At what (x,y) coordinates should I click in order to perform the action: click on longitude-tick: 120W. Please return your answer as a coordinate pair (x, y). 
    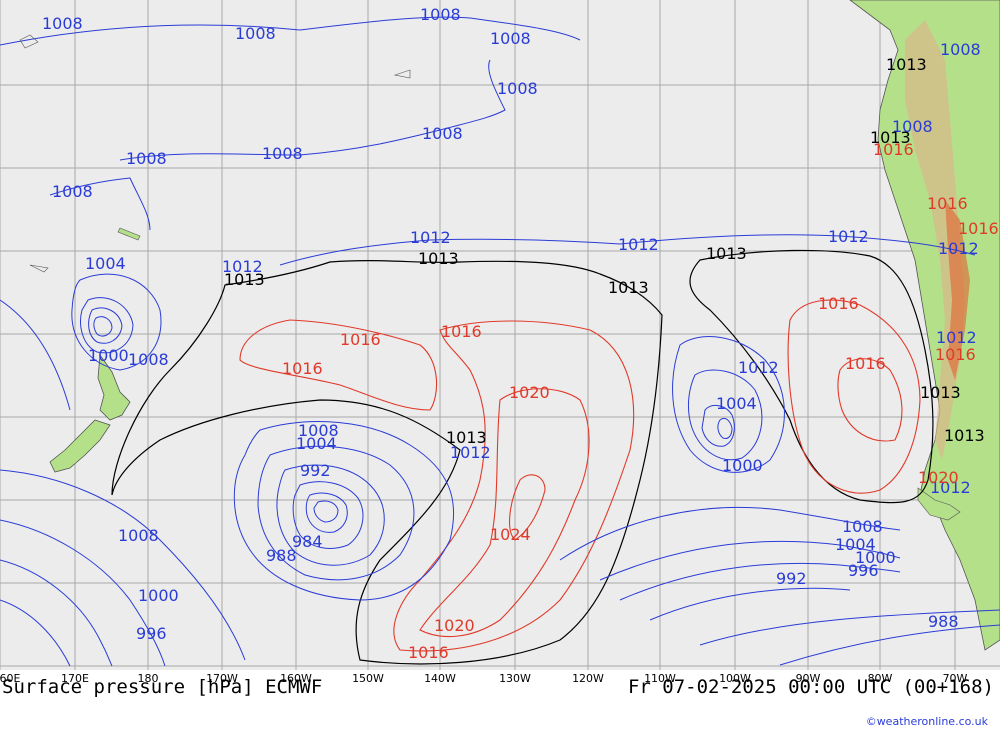
    Looking at the image, I should click on (588, 678).